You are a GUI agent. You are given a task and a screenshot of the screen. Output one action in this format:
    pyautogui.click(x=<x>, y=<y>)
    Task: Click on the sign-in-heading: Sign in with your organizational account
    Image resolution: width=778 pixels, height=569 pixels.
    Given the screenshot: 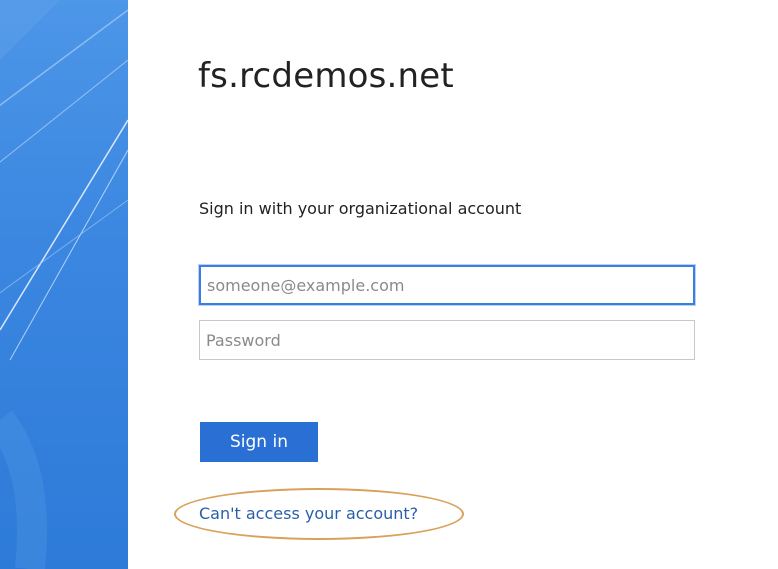 What is the action you would take?
    pyautogui.click(x=360, y=208)
    